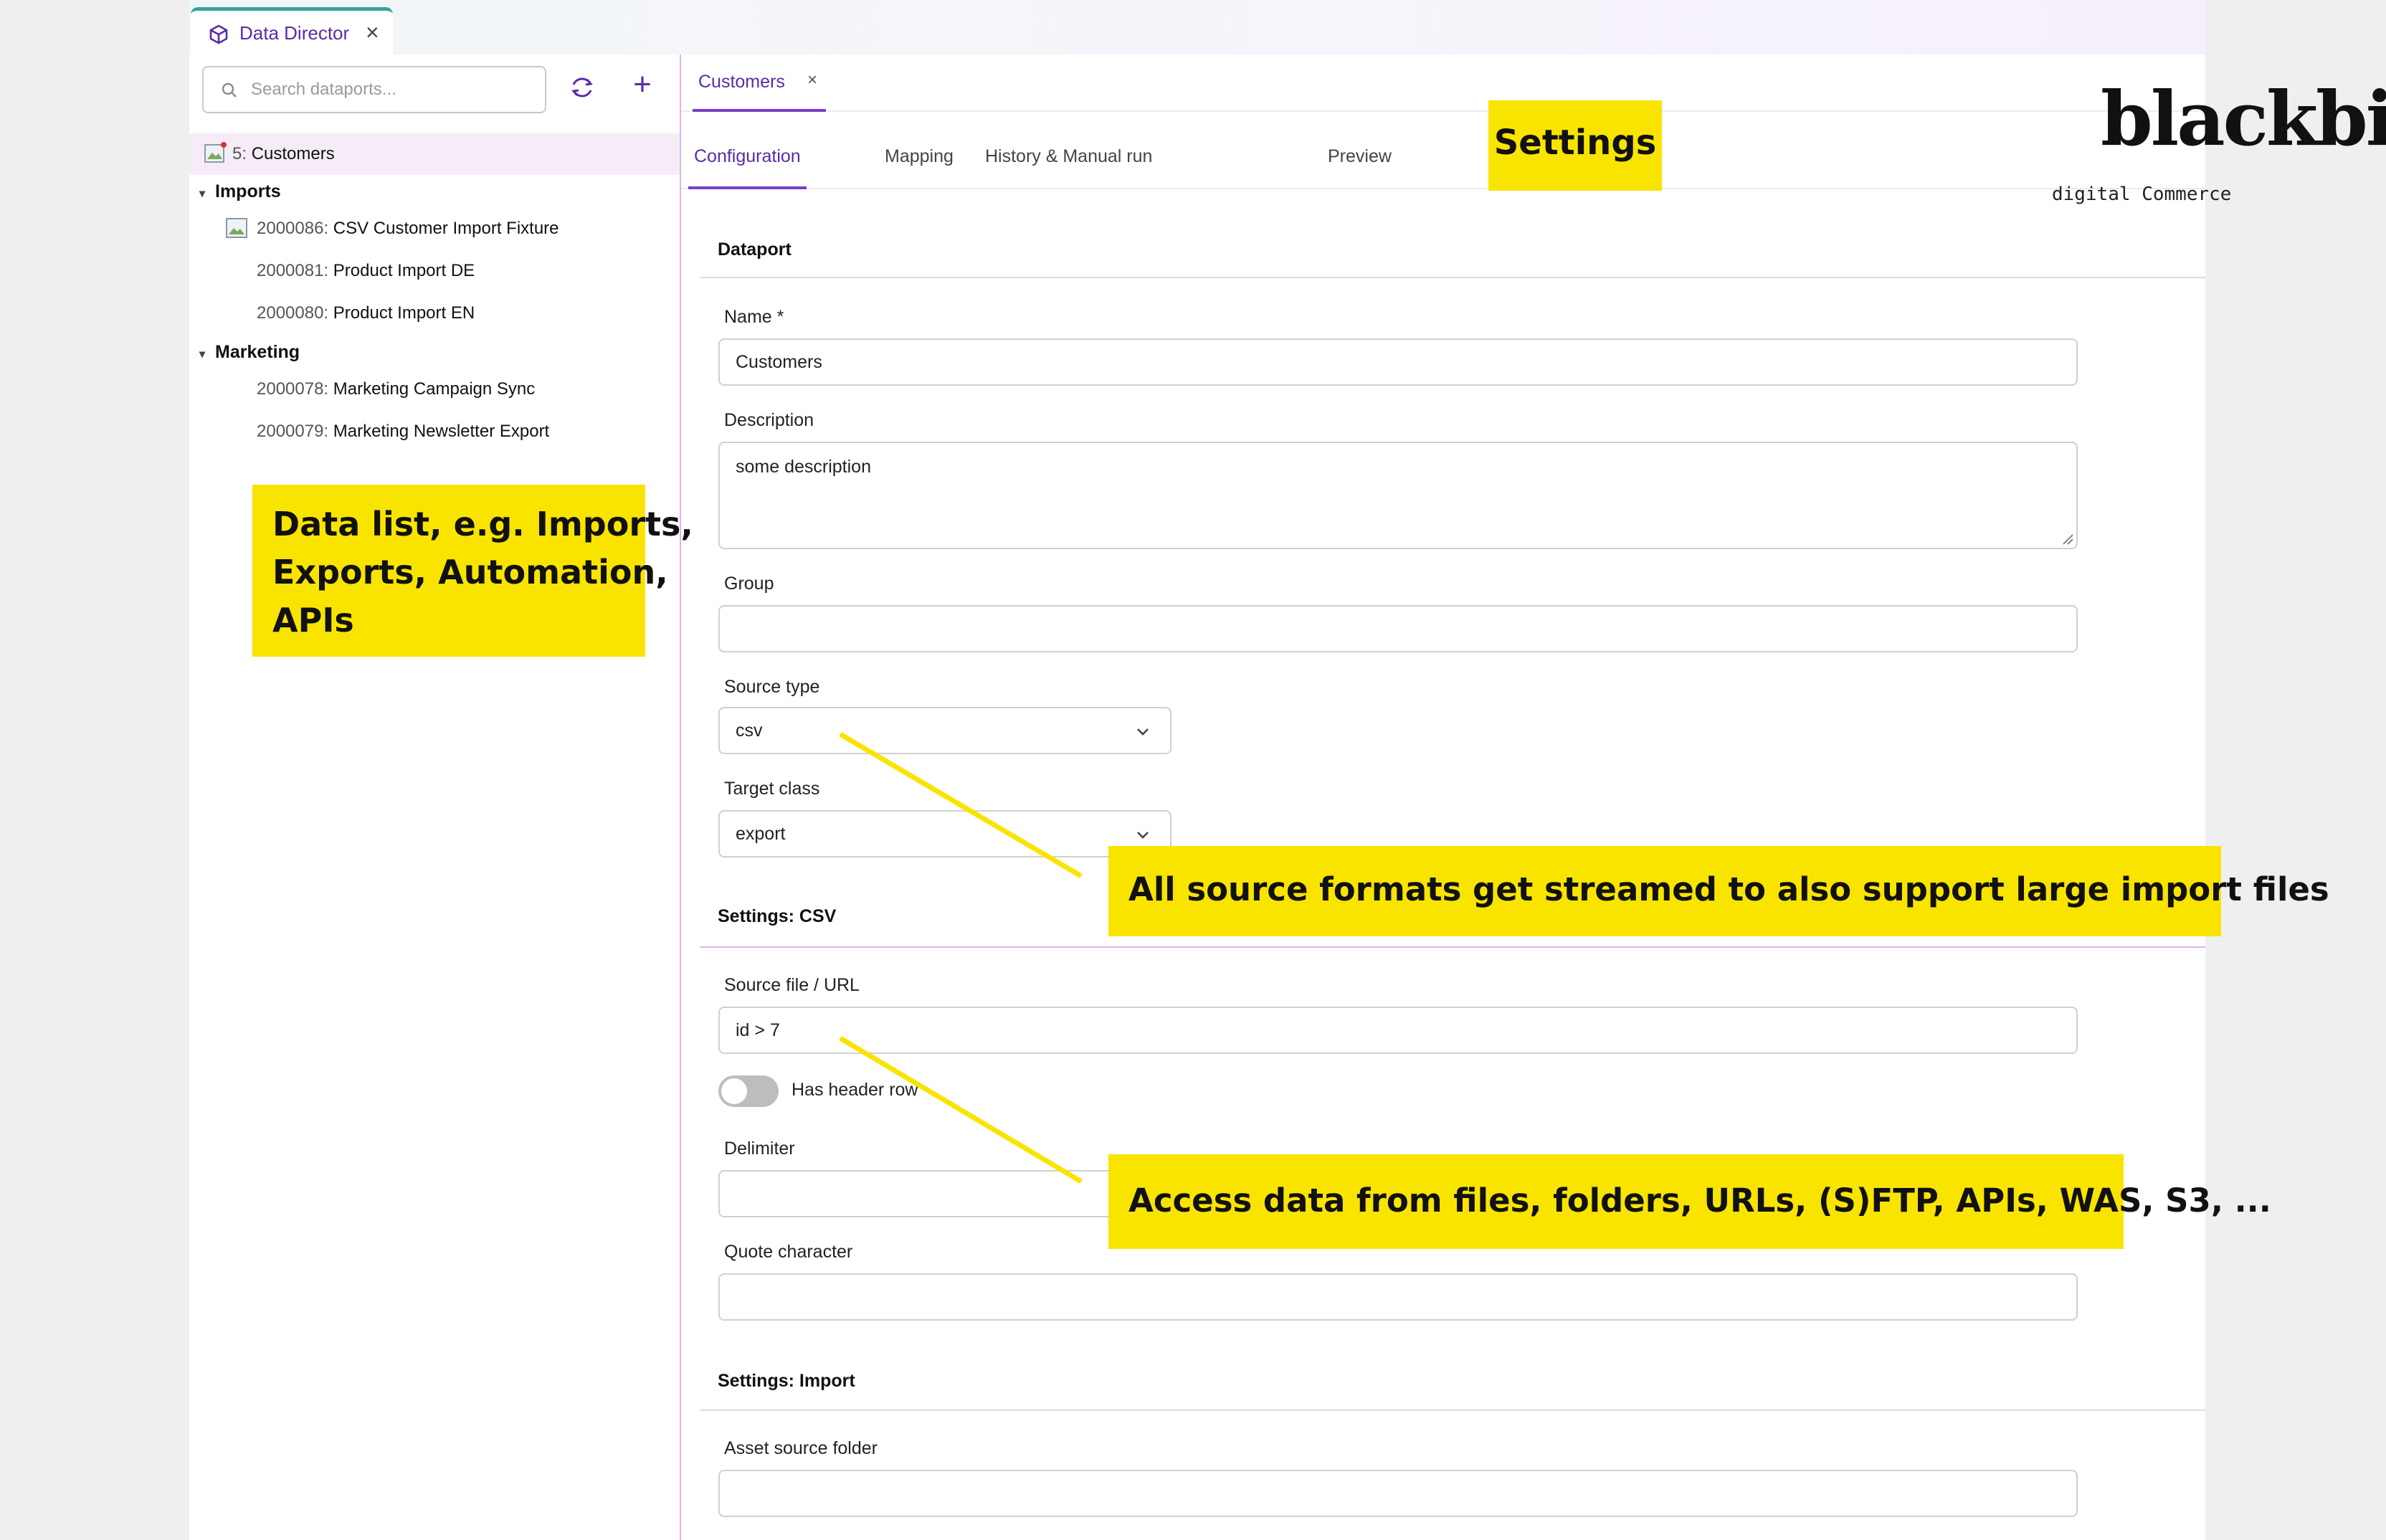  What do you see at coordinates (293, 431) in the screenshot?
I see `tree-item-id: 2000079:` at bounding box center [293, 431].